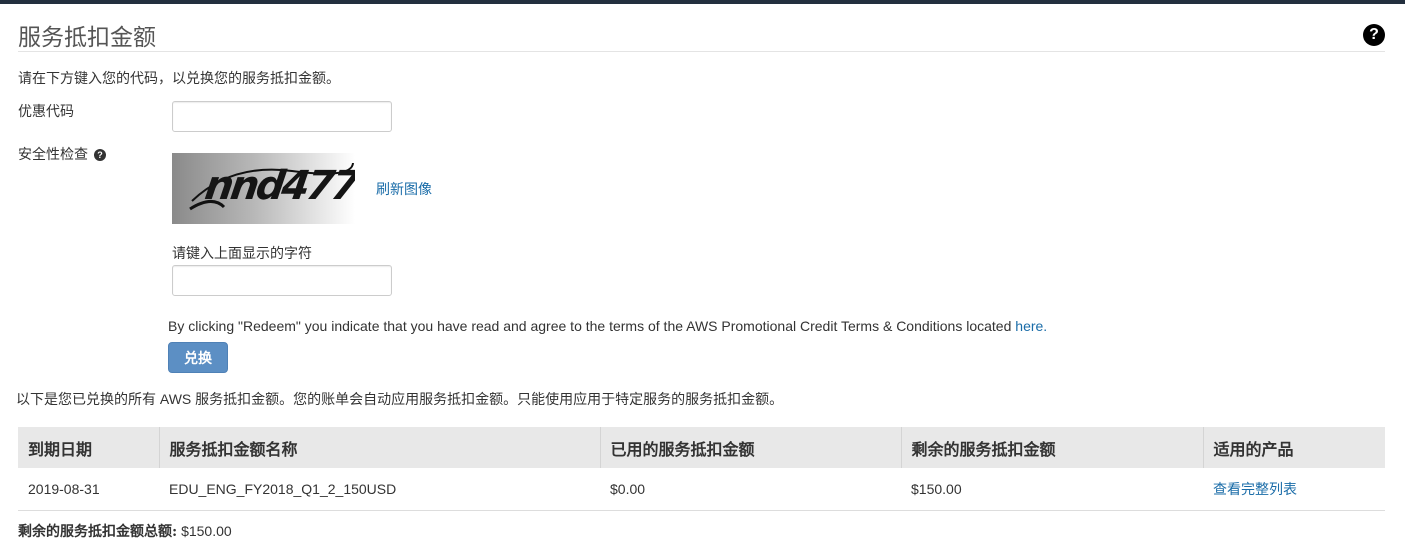 Image resolution: width=1405 pixels, height=538 pixels. I want to click on cell-expiration: 2019-08-31, so click(88, 489).